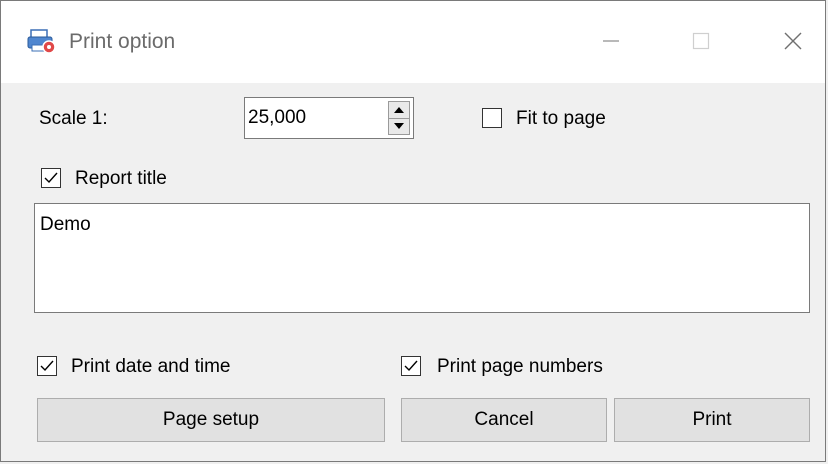  Describe the element at coordinates (73, 118) in the screenshot. I see `scale-label: Scale 1:` at that location.